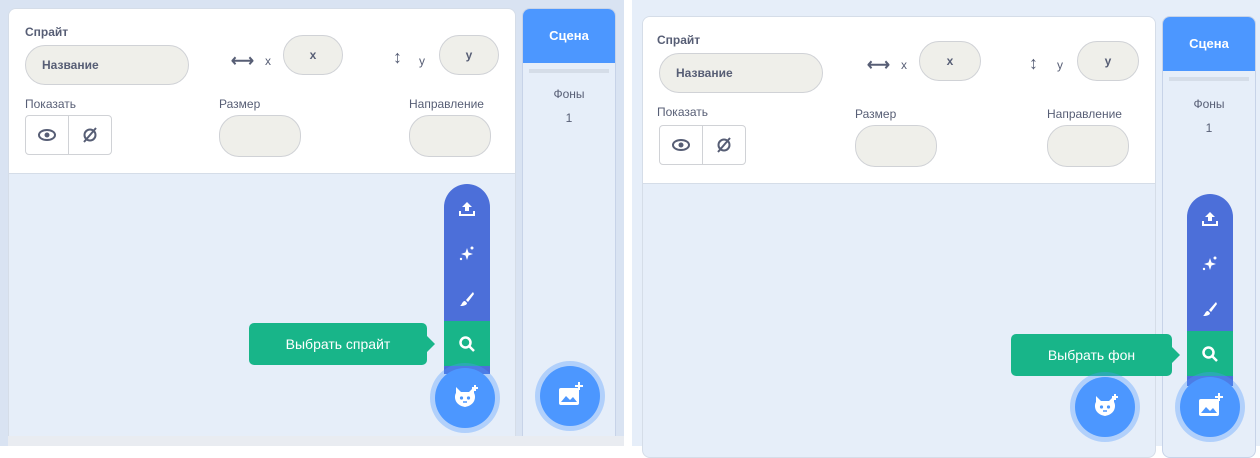 This screenshot has height=458, width=1260. I want to click on surprise-sprite-button, so click(467, 253).